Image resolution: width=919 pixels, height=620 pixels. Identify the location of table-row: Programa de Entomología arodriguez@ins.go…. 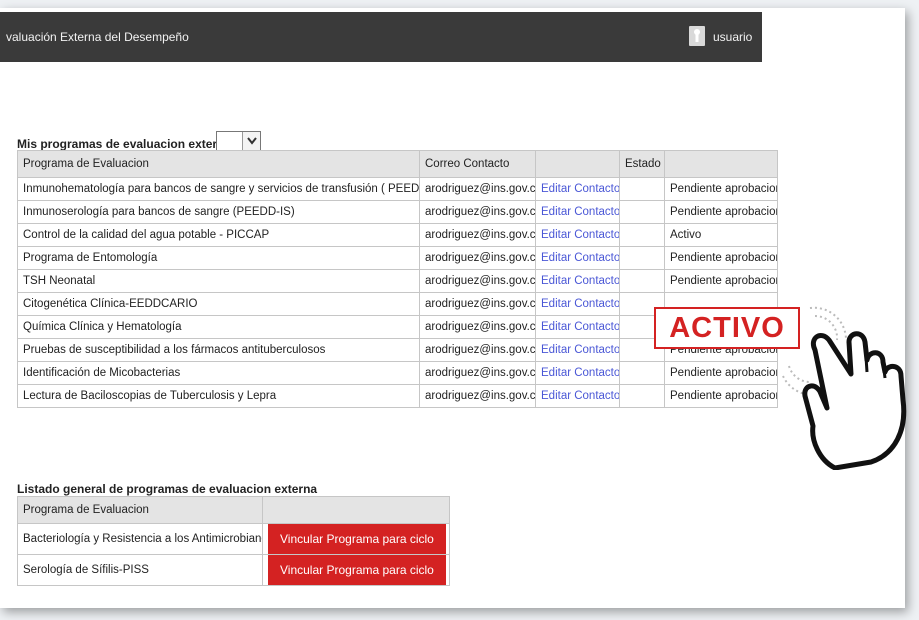
(397, 258).